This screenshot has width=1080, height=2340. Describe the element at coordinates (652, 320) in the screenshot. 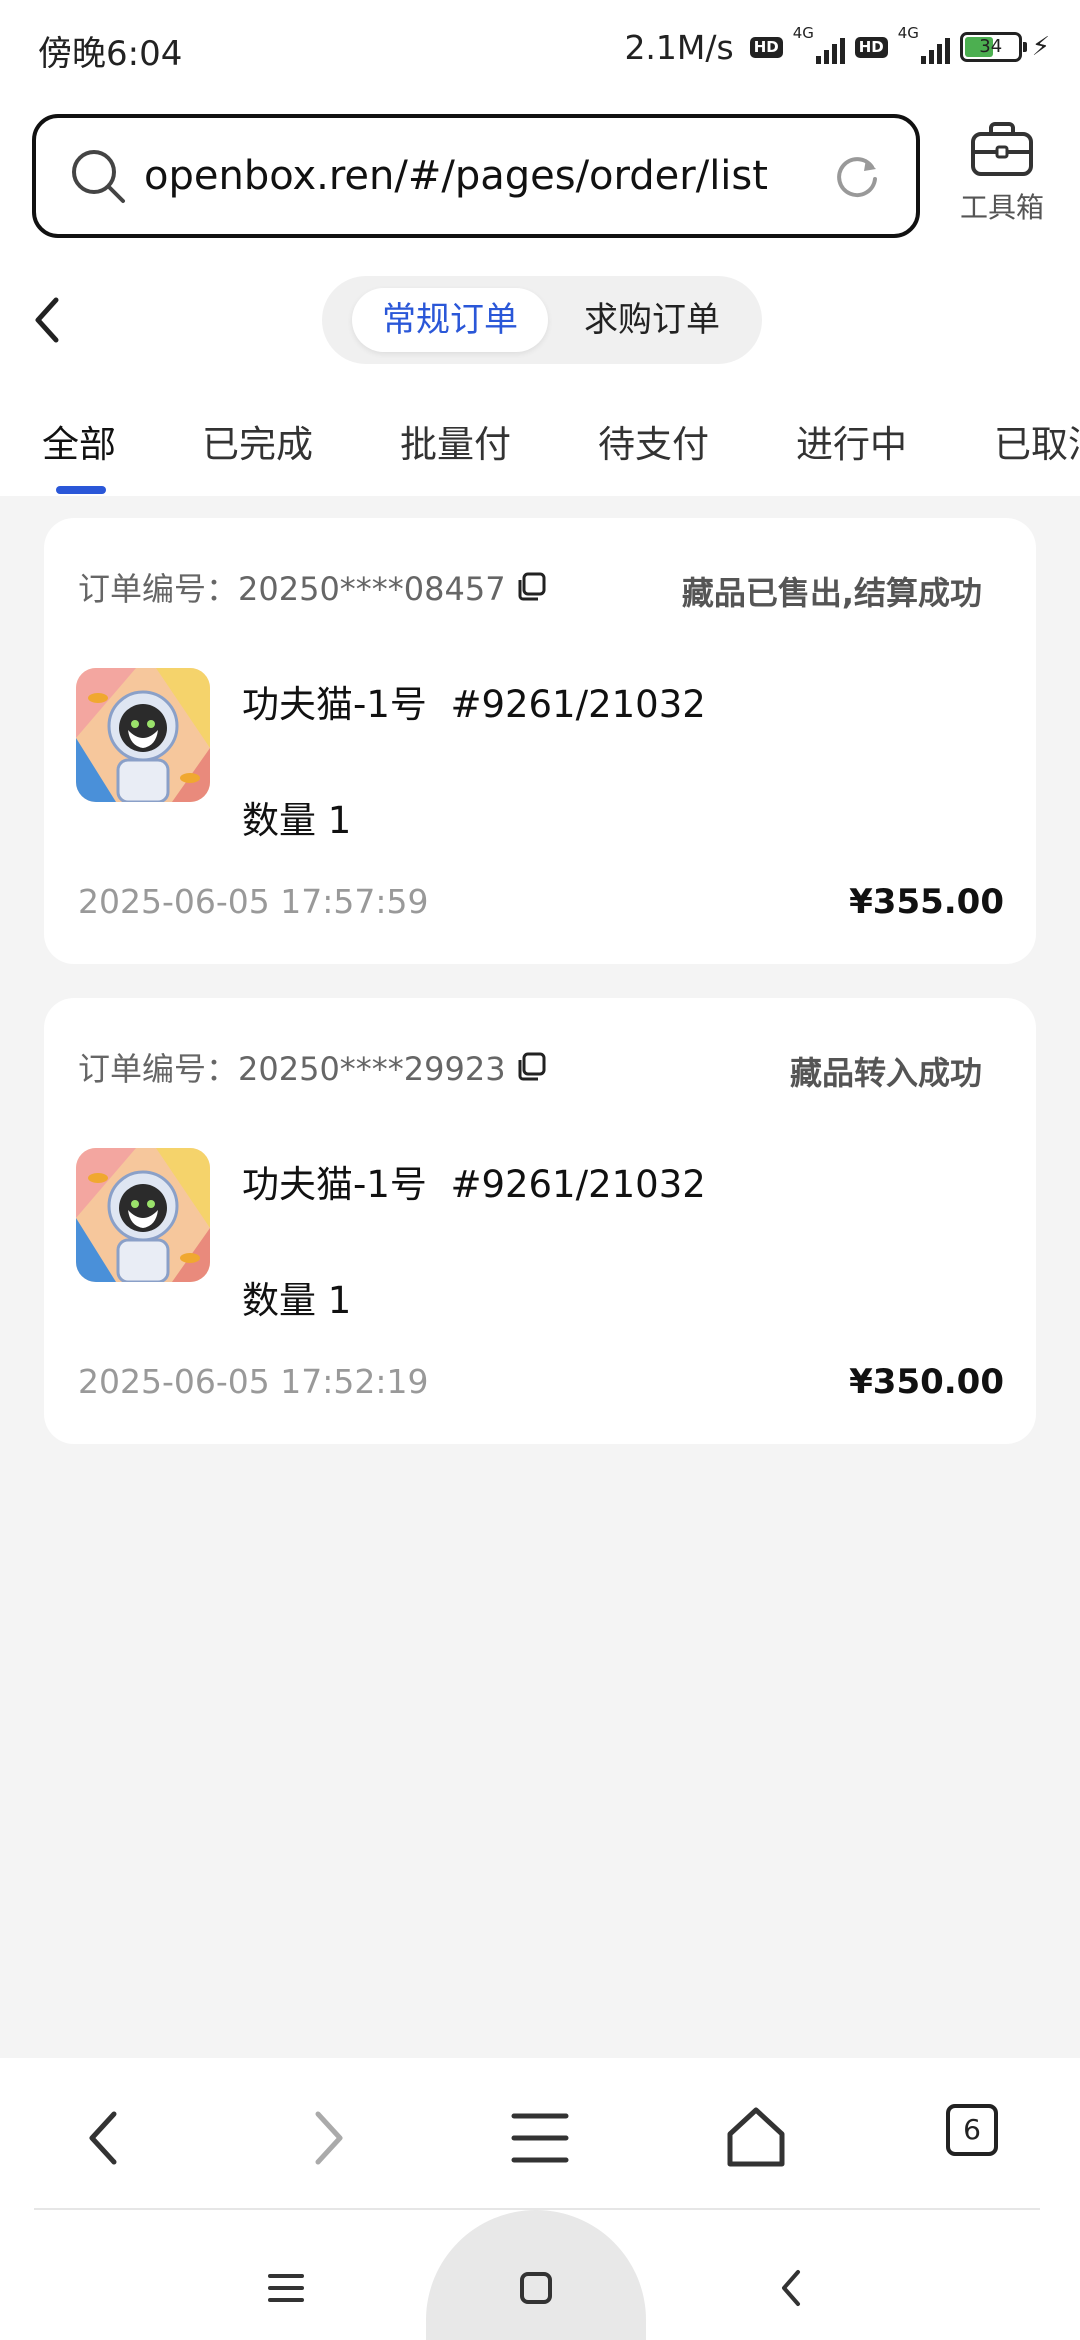

I see `segment-purchase-orders: 求购订单` at that location.